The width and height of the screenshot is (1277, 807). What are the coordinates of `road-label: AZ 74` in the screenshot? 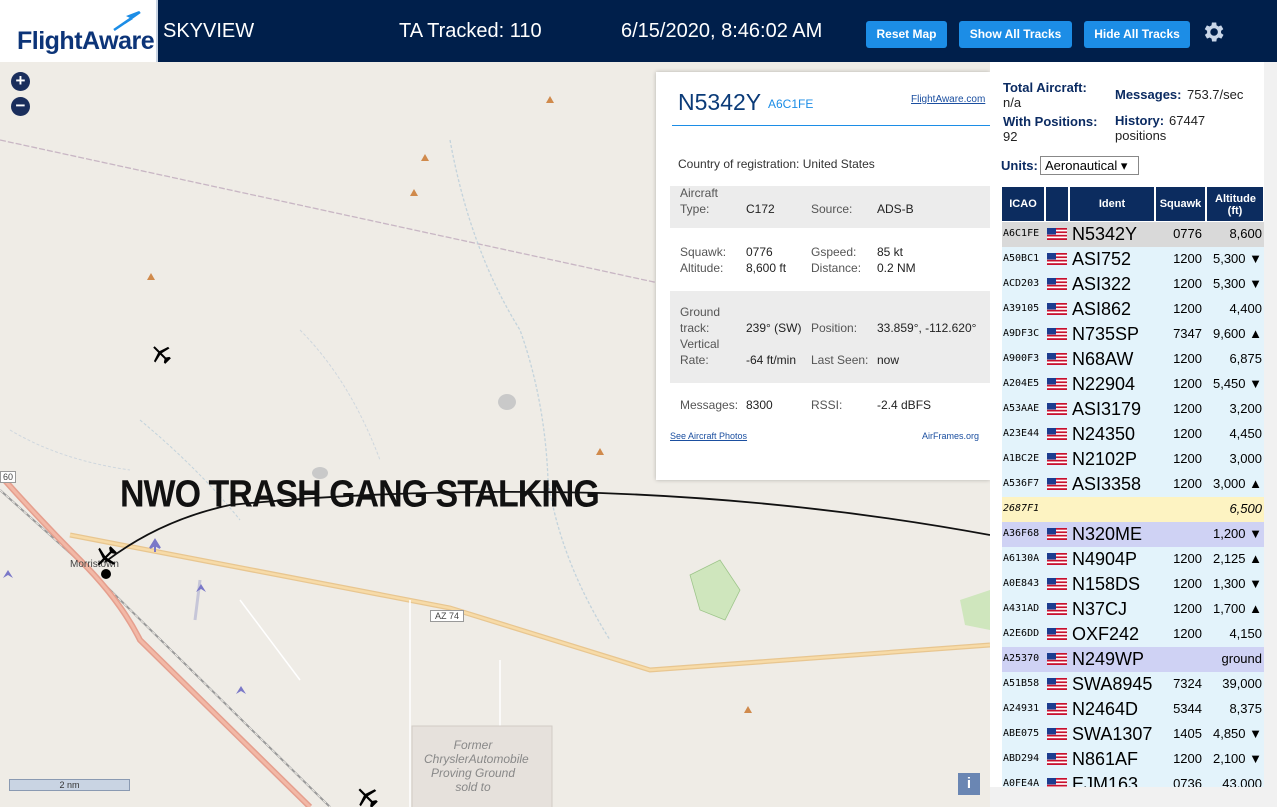 It's located at (447, 616).